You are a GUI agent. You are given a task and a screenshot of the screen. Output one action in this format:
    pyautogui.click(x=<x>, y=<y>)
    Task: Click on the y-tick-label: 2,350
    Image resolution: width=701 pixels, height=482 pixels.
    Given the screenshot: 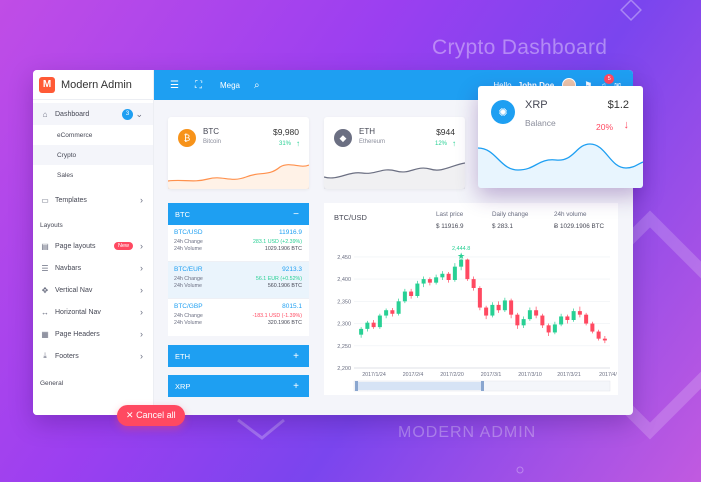 What is the action you would take?
    pyautogui.click(x=344, y=302)
    